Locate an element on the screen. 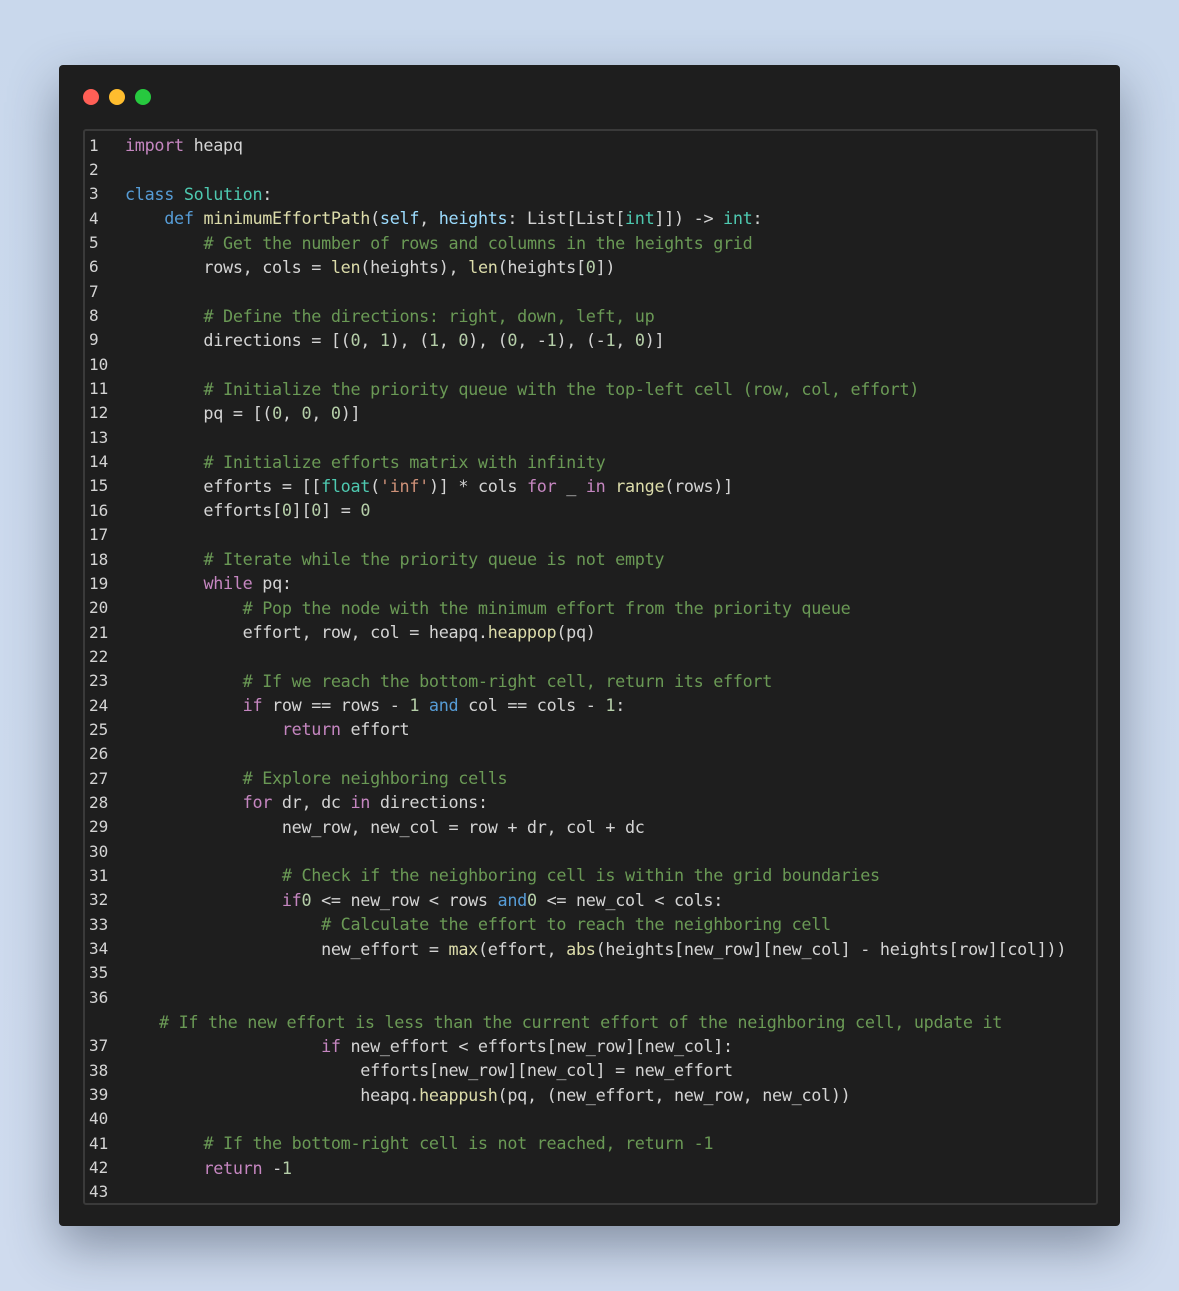 This screenshot has width=1179, height=1291. code-token: rows, cols = is located at coordinates (228, 266).